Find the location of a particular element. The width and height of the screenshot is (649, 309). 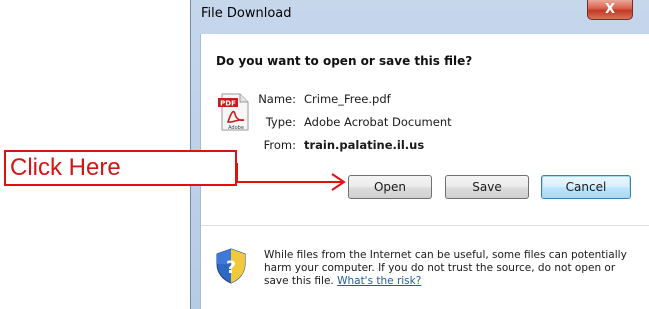

callout-label: Click Here is located at coordinates (65, 167).